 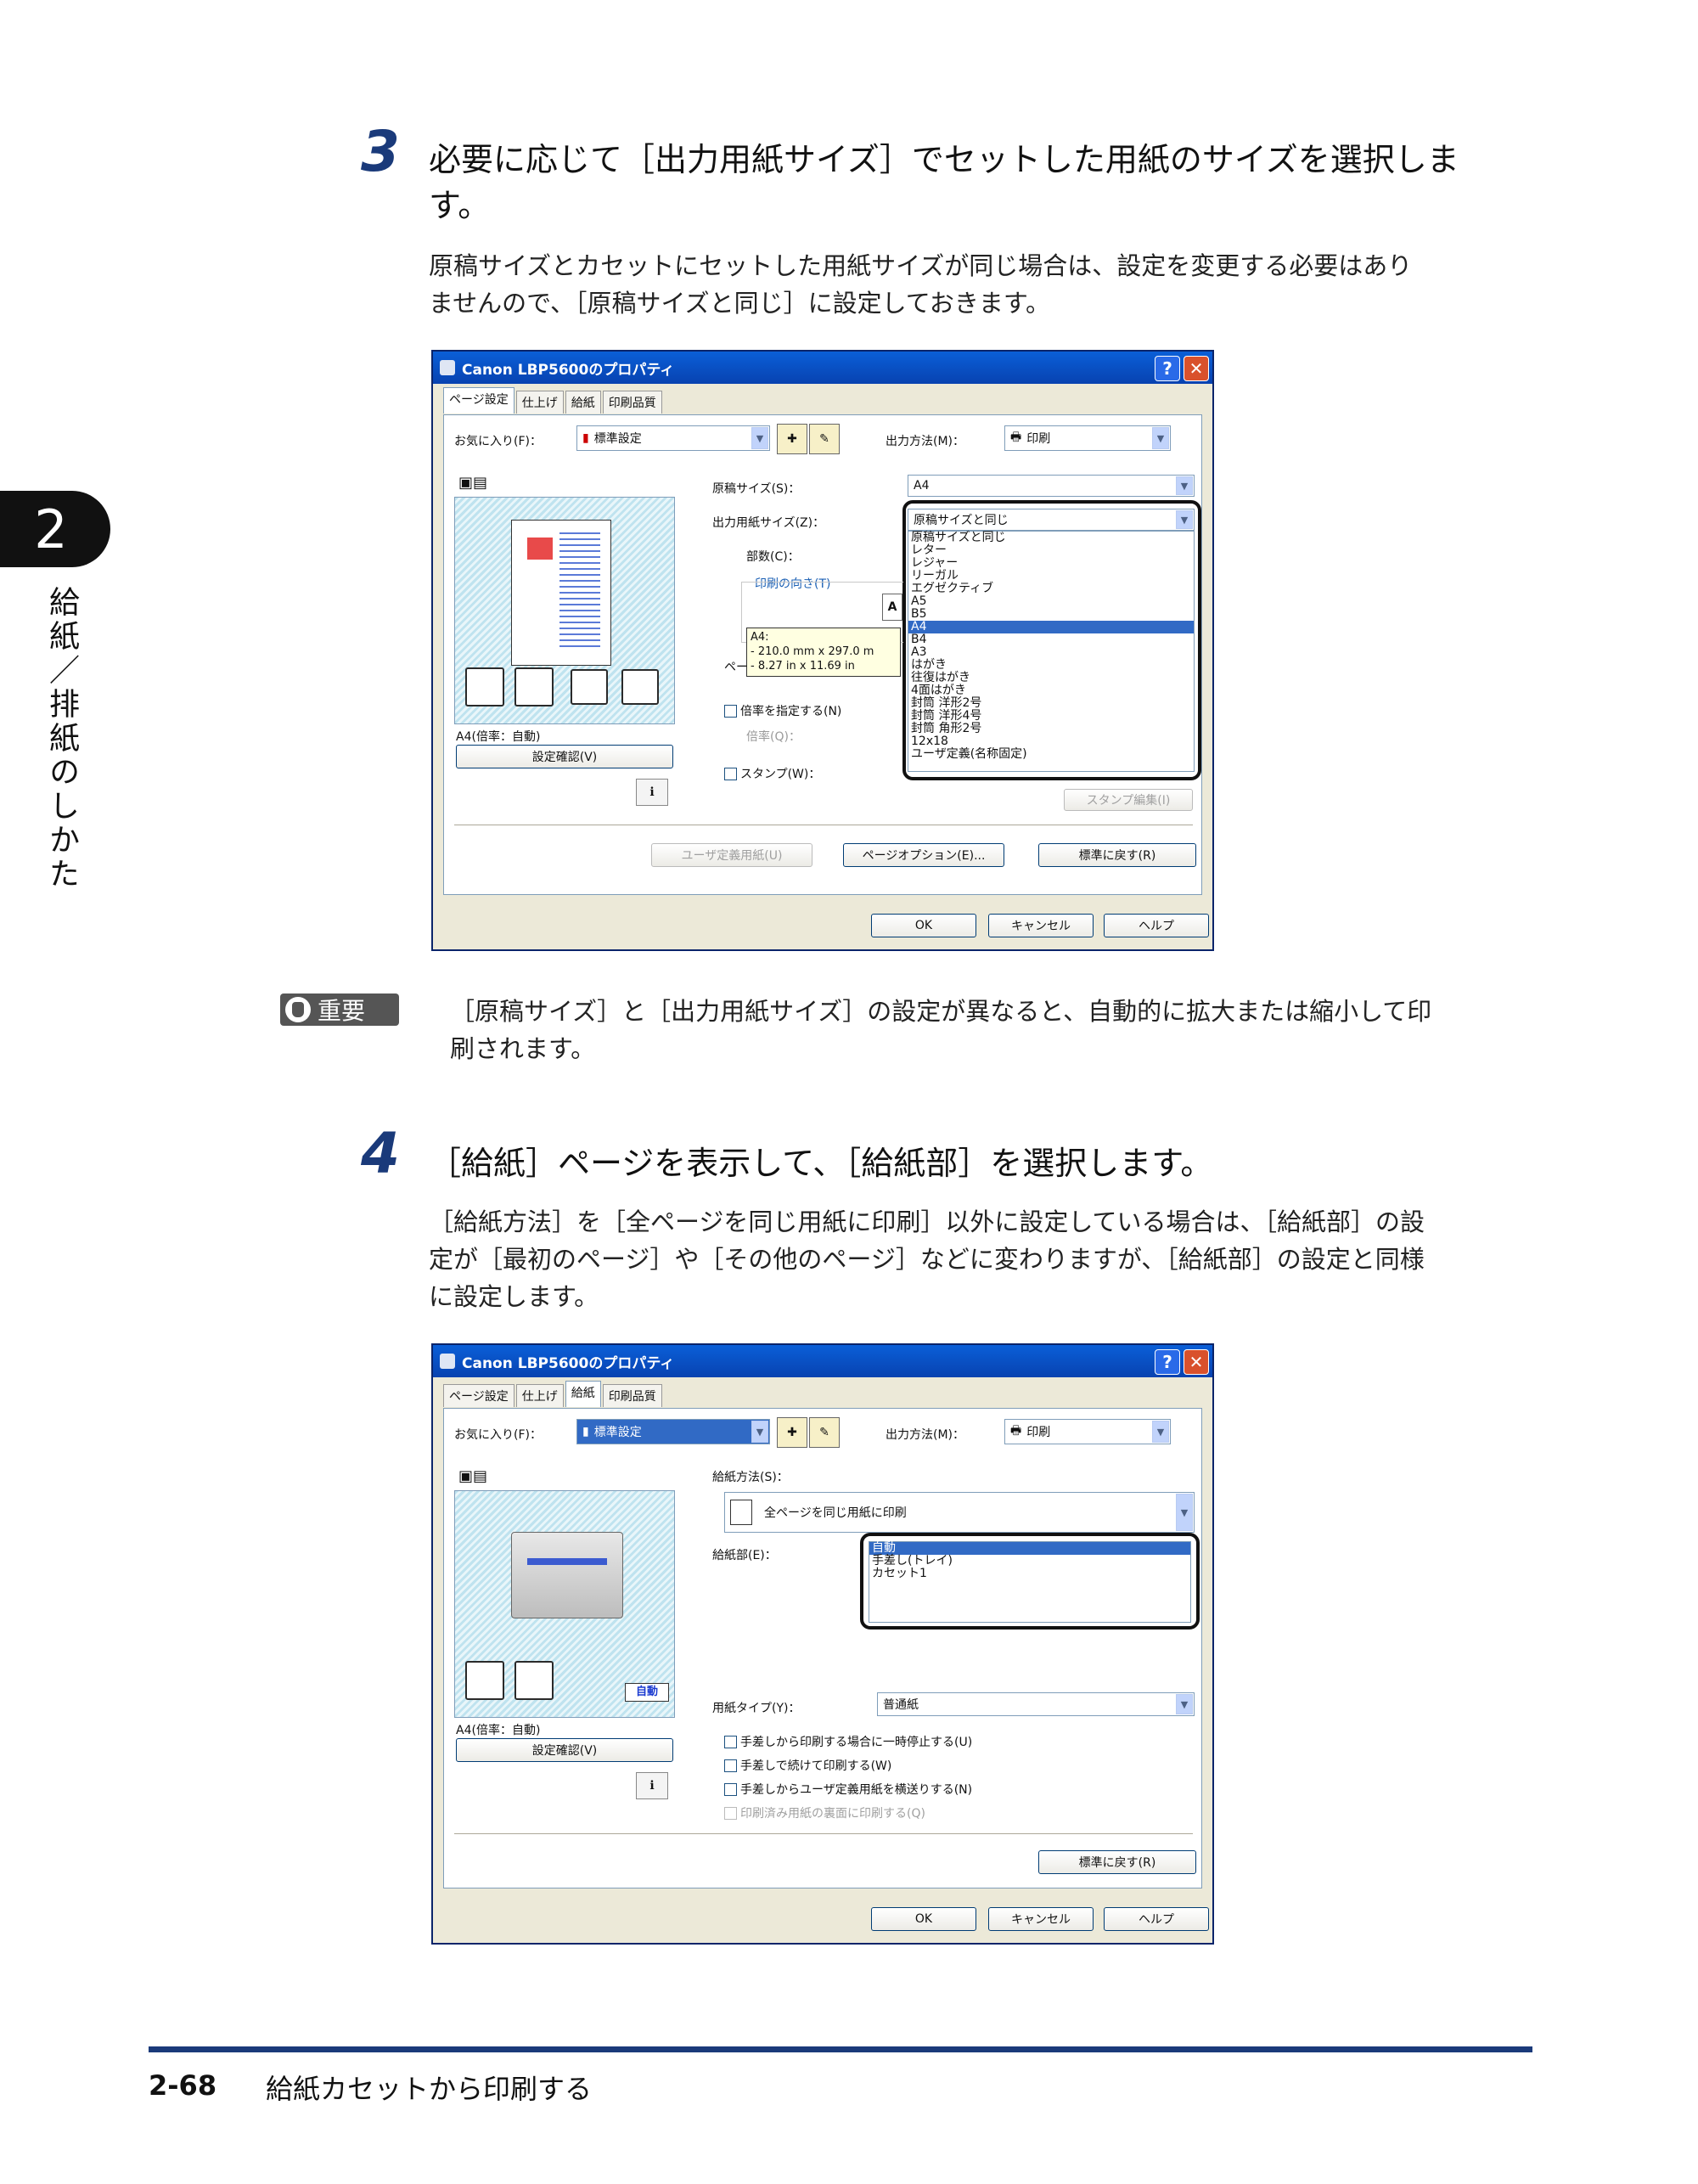 I want to click on stamp-checkbox: スタンプ(W)：, so click(x=772, y=773).